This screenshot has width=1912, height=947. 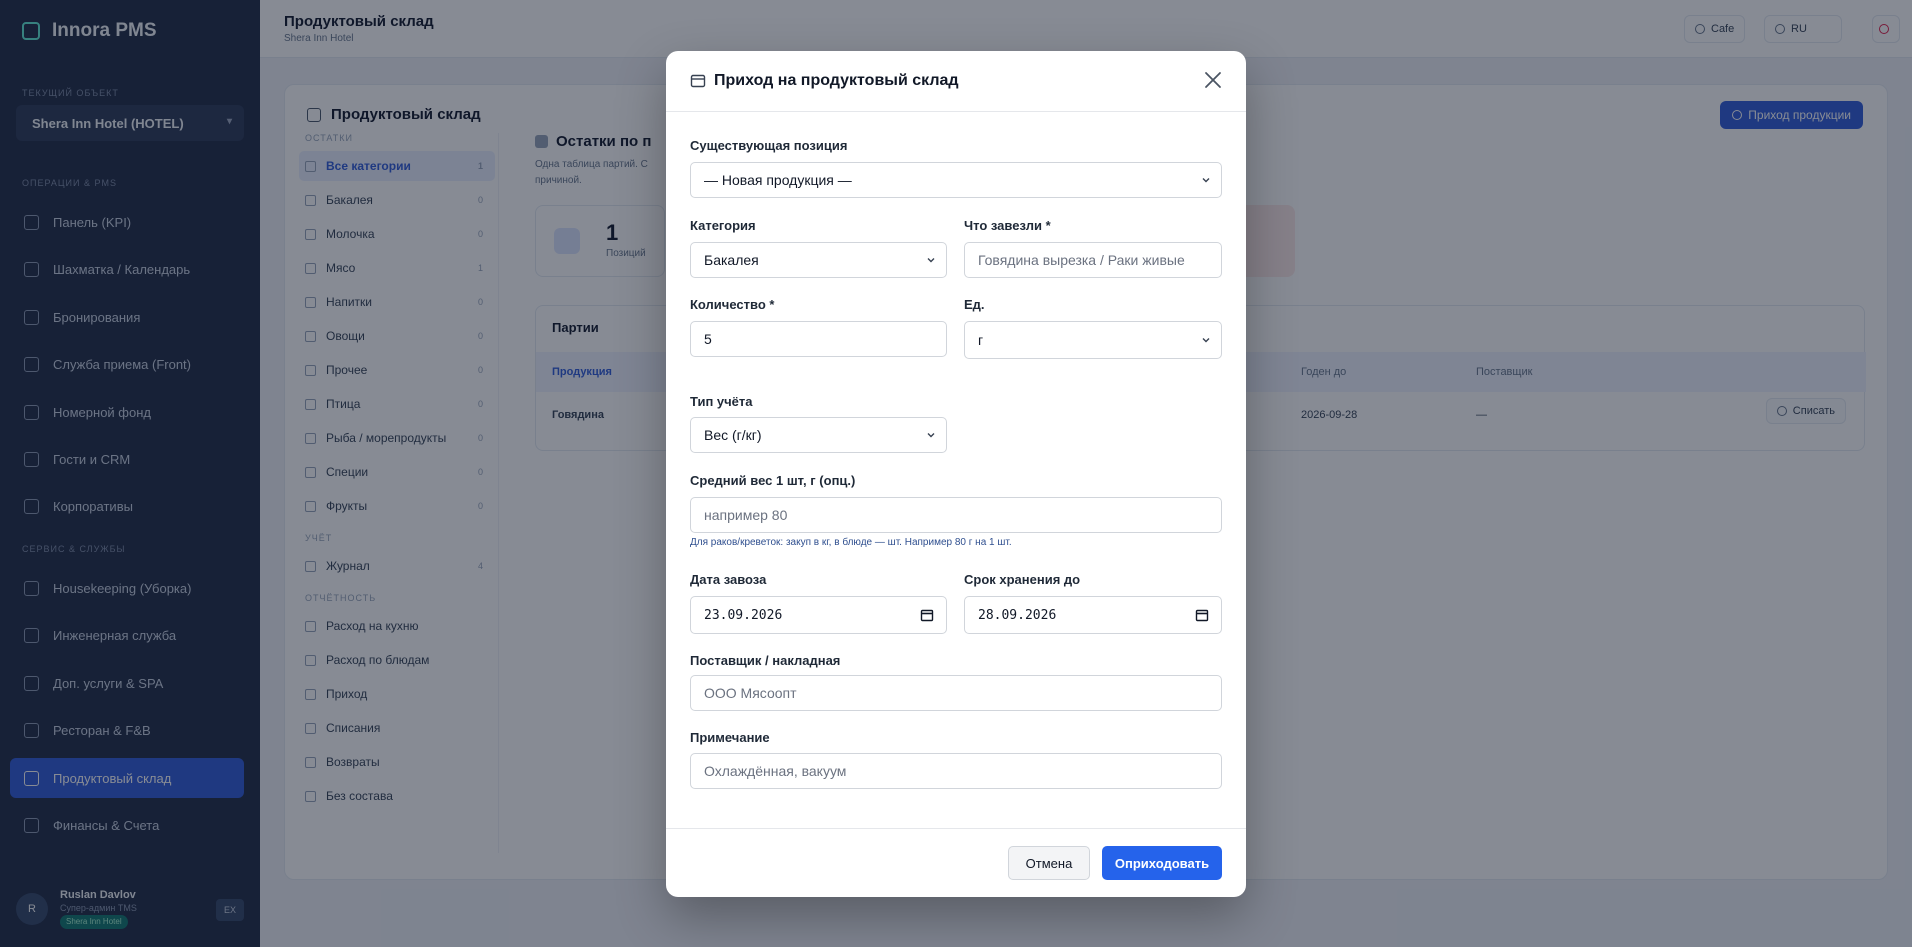 What do you see at coordinates (956, 515) in the screenshot?
I see `avg-weight-input: например 80` at bounding box center [956, 515].